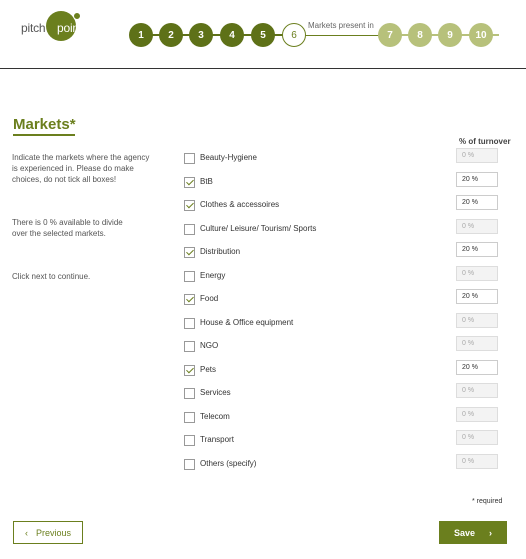 Image resolution: width=526 pixels, height=559 pixels. I want to click on previous-button: ‹ Previous, so click(48, 532).